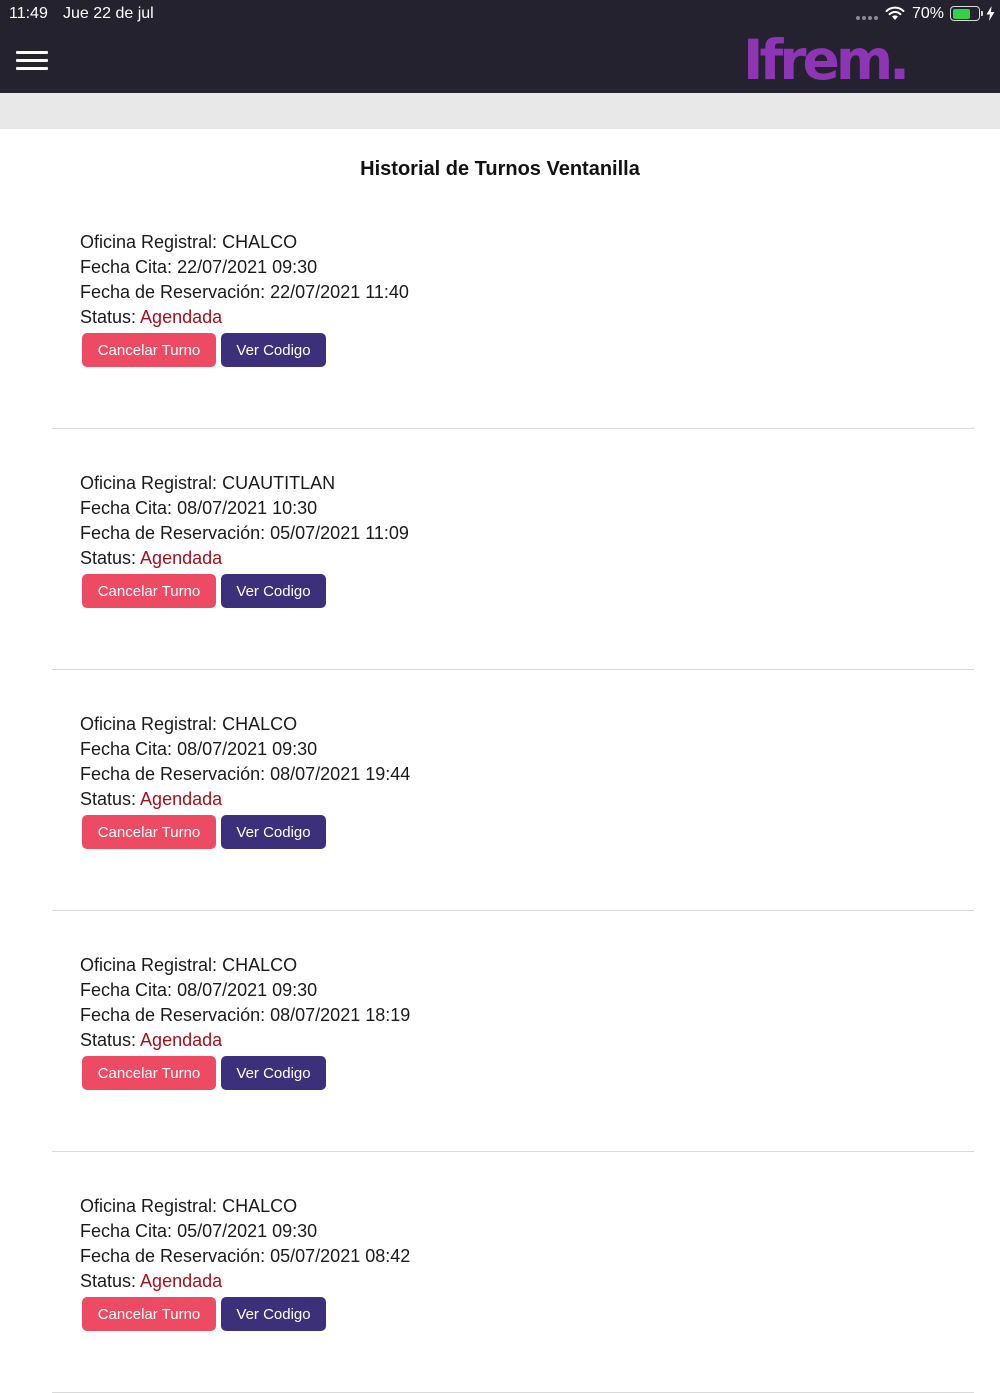  Describe the element at coordinates (500, 111) in the screenshot. I see `subheader-band` at that location.